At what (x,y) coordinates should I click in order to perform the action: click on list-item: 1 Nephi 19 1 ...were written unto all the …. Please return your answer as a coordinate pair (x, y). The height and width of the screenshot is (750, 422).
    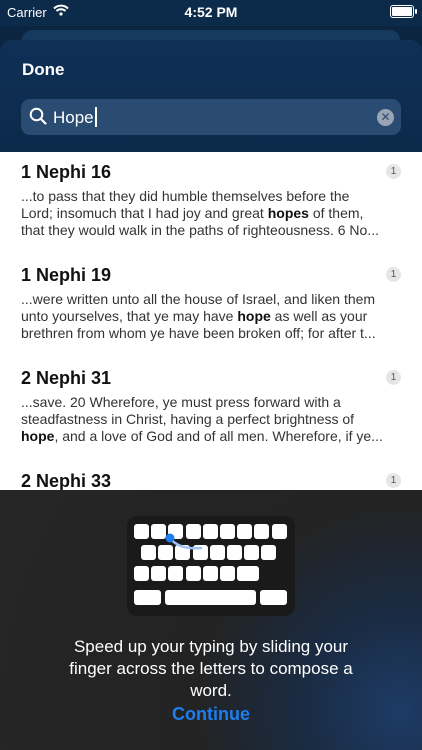
    Looking at the image, I should click on (211, 315).